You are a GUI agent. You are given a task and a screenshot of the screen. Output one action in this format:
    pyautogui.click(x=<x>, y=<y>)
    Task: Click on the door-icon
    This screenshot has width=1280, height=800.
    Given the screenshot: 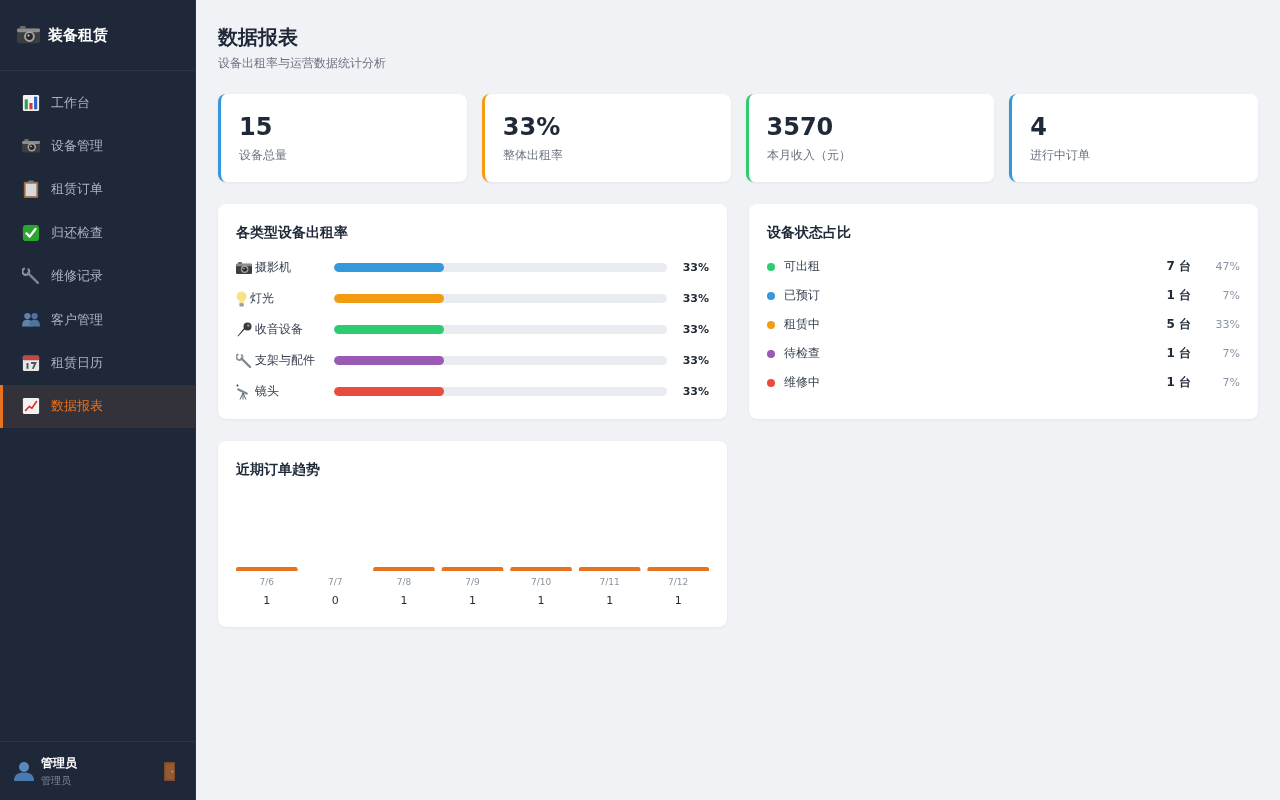 What is the action you would take?
    pyautogui.click(x=169, y=771)
    